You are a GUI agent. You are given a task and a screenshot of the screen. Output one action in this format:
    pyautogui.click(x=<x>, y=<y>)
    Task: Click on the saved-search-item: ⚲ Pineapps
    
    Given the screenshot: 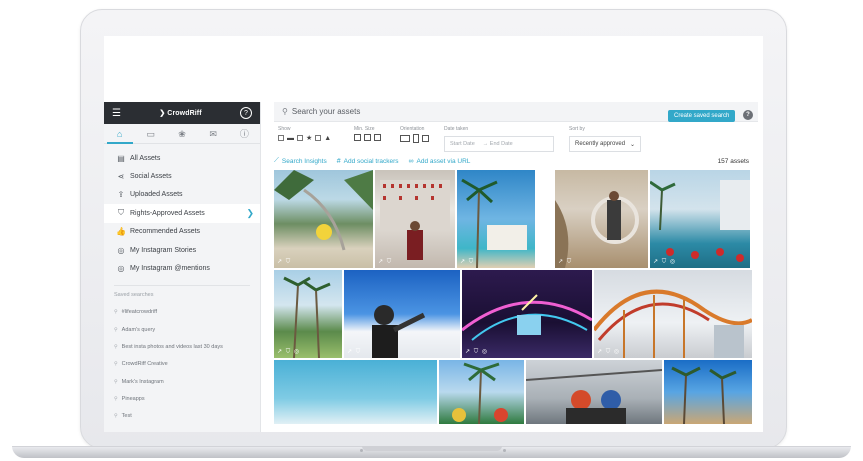 What is the action you would take?
    pyautogui.click(x=182, y=398)
    